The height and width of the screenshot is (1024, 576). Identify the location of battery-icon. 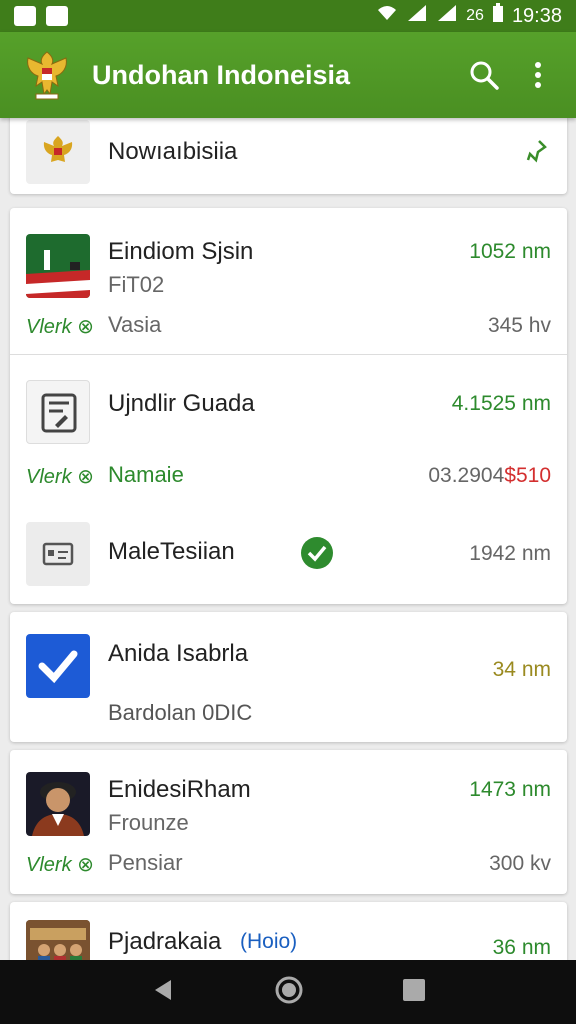
(498, 16).